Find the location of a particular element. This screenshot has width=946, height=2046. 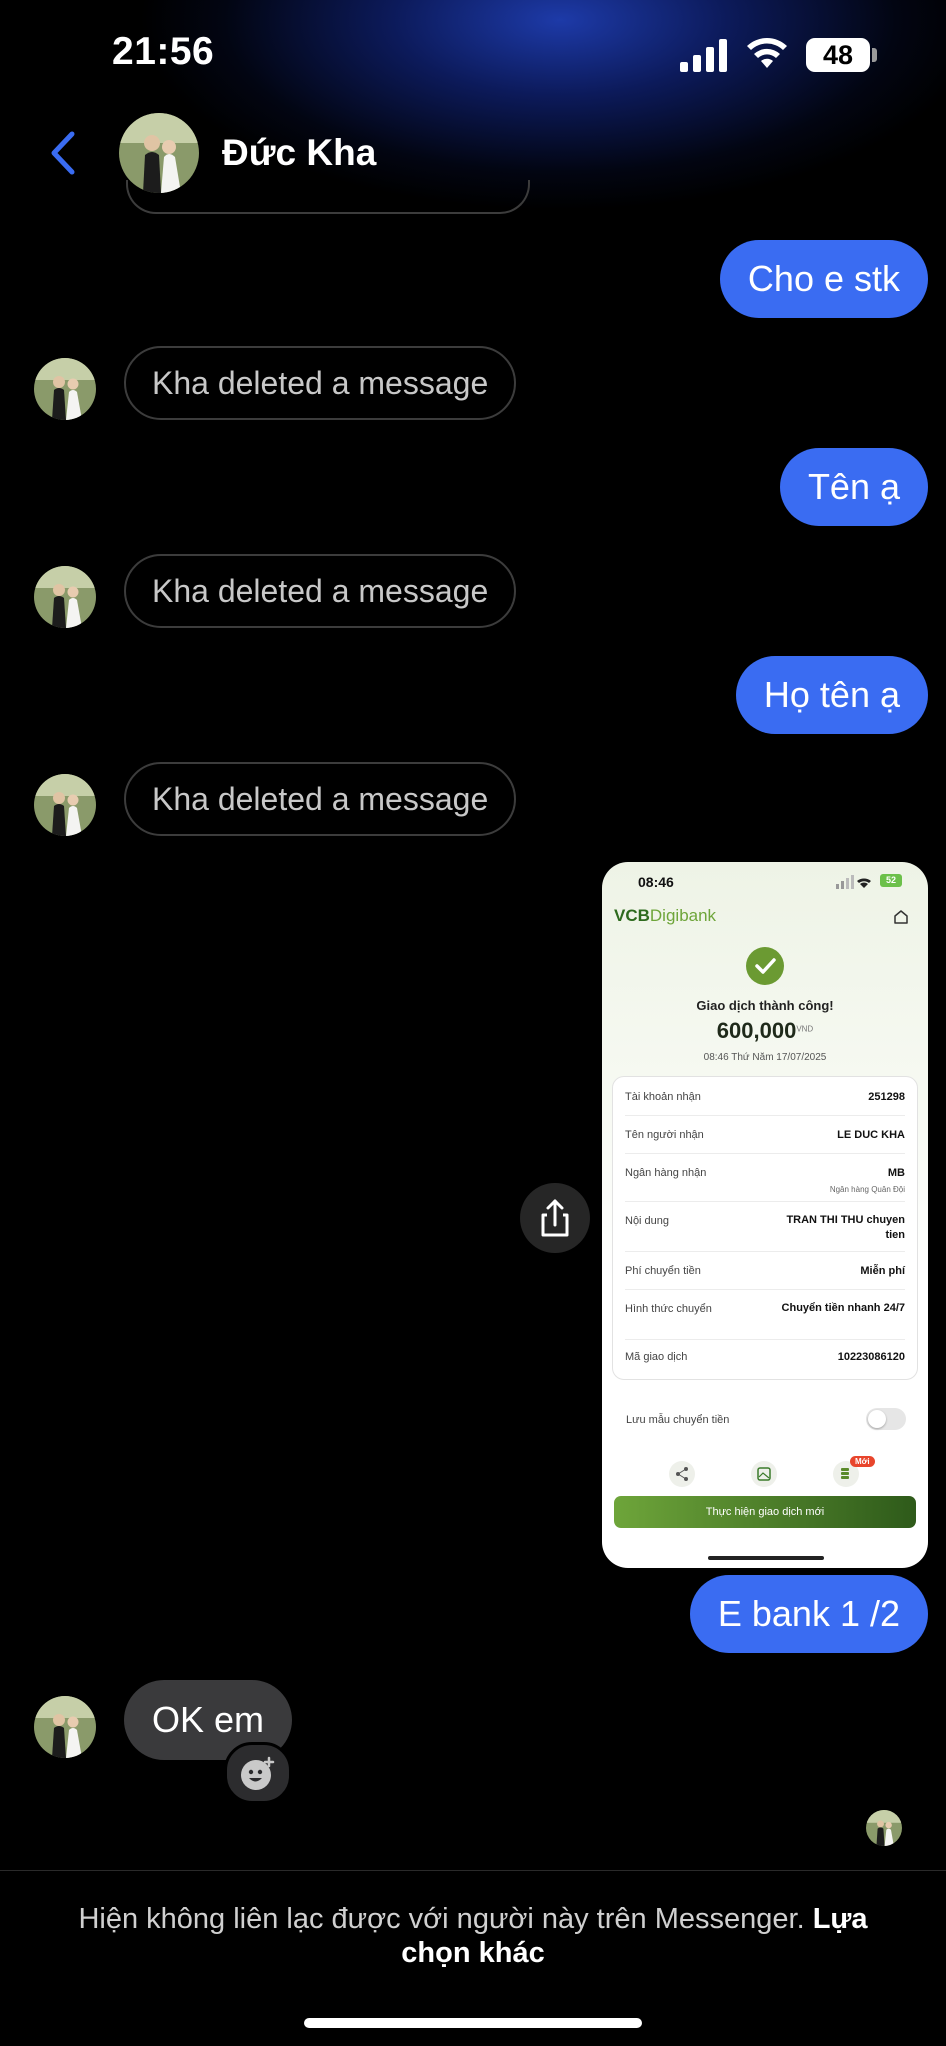

success-check-icon is located at coordinates (765, 966).